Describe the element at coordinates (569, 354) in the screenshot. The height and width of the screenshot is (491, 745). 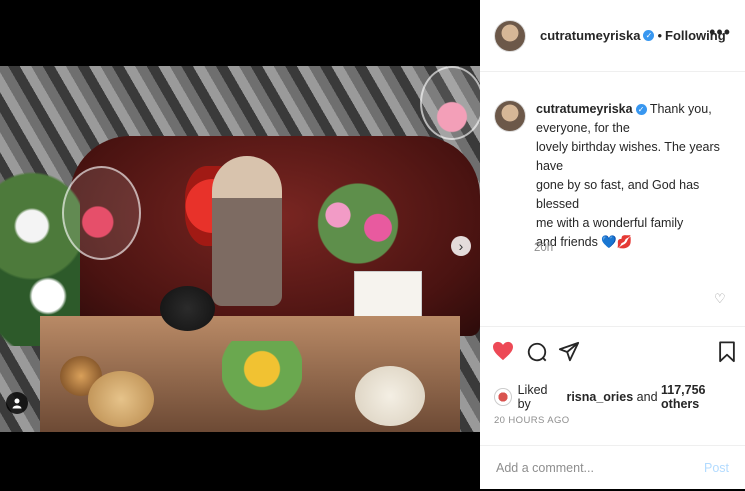
I see `share-icon` at that location.